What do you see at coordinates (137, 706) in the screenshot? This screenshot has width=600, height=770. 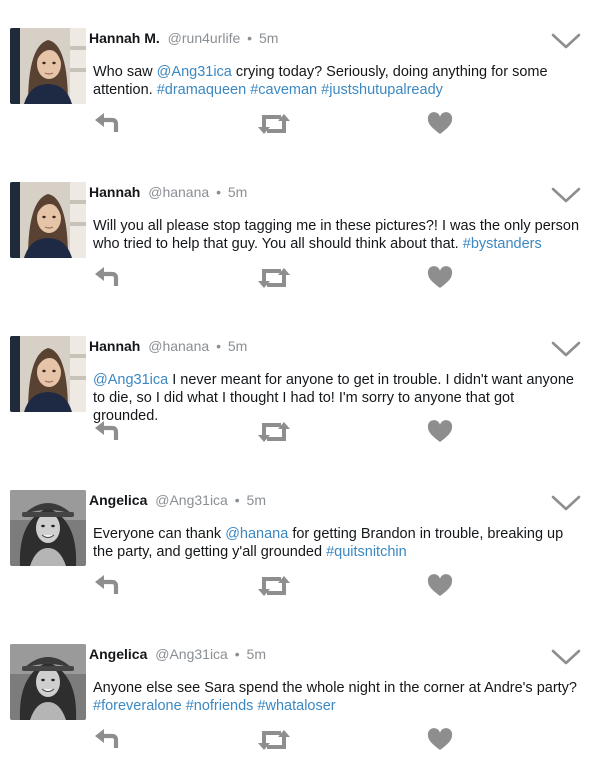 I see `hashtag-link: #foreveralone` at bounding box center [137, 706].